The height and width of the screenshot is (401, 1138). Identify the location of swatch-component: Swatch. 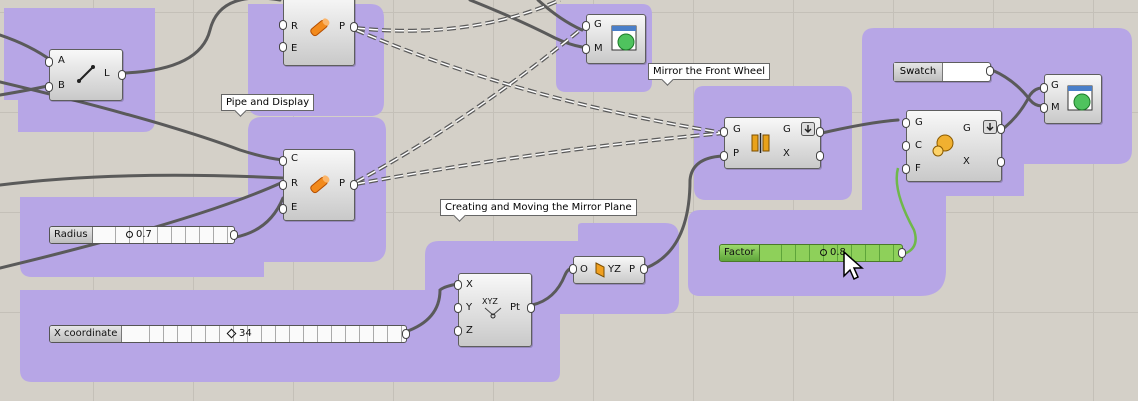
(942, 72).